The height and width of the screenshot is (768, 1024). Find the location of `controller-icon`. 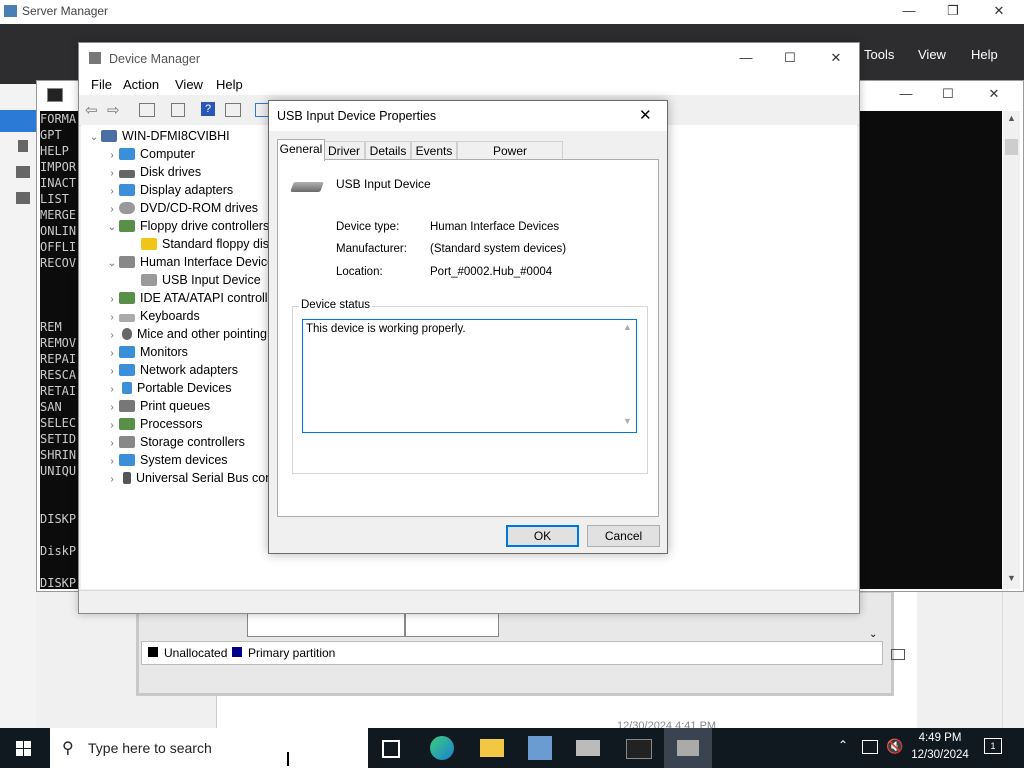

controller-icon is located at coordinates (127, 226).